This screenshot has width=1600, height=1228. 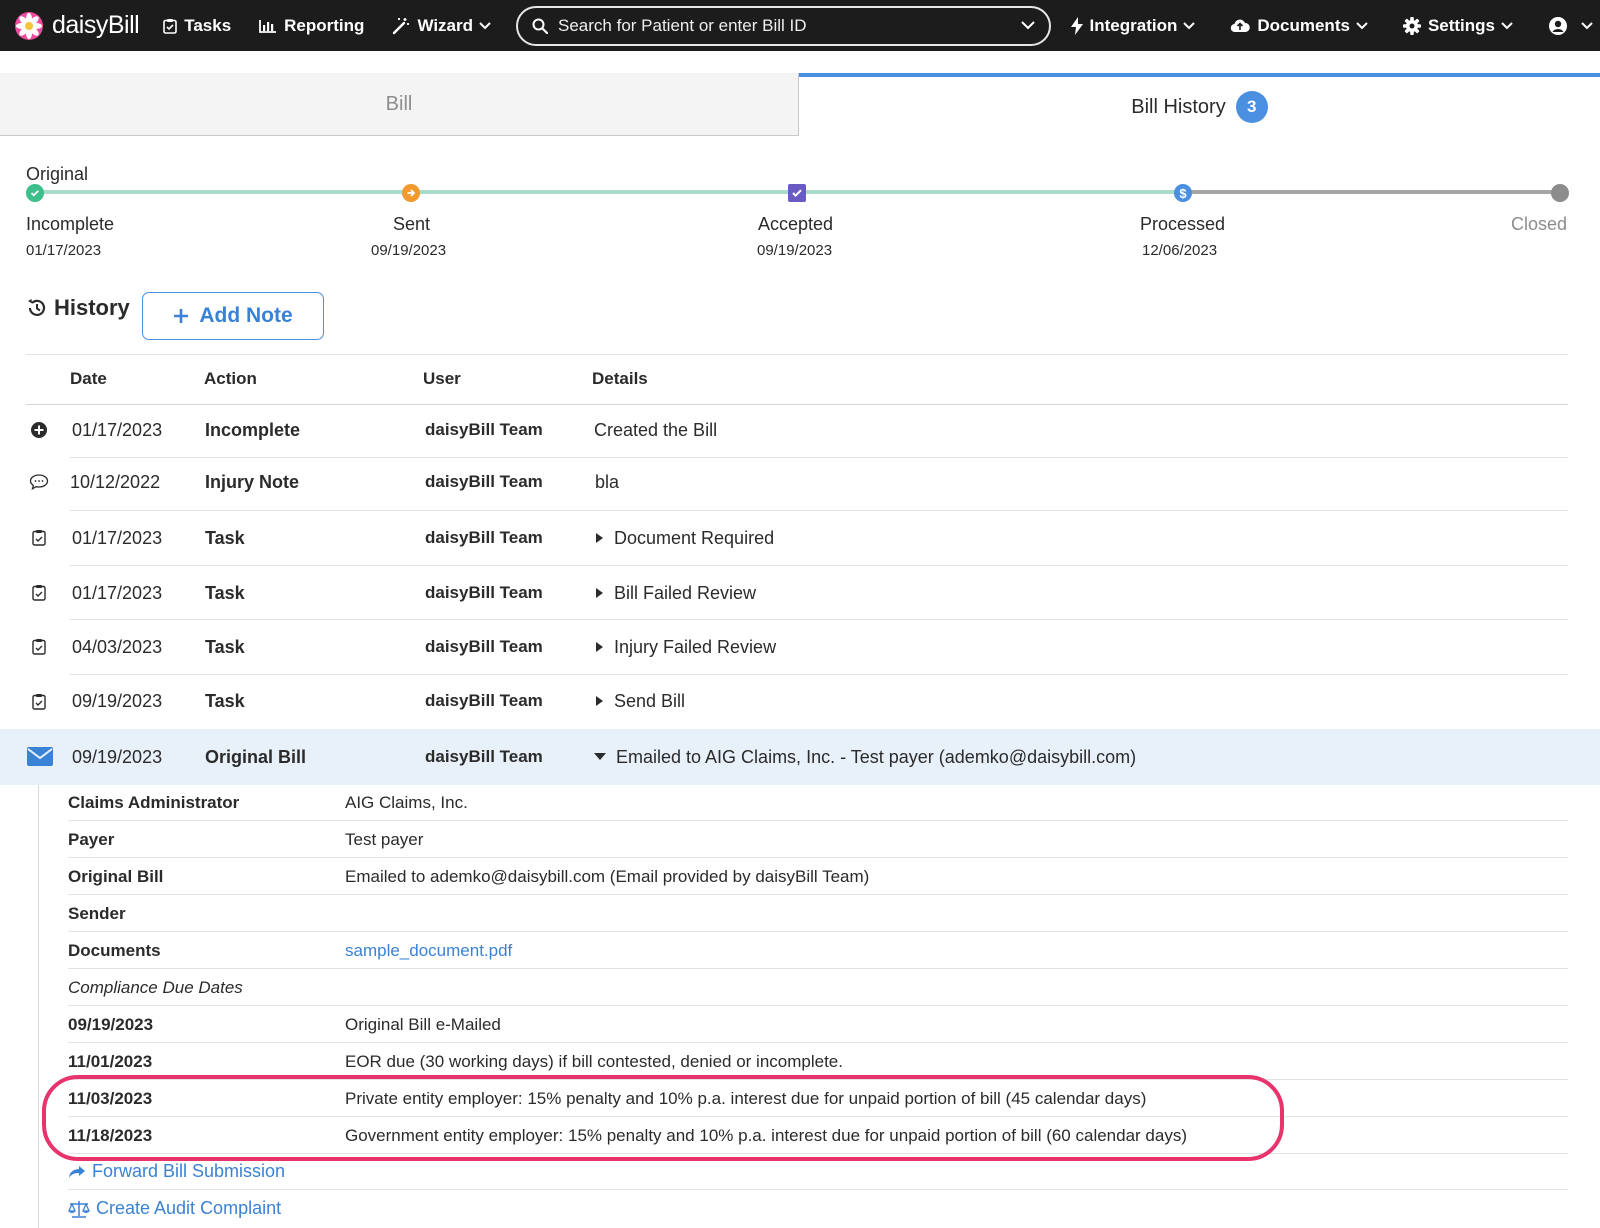 What do you see at coordinates (650, 701) in the screenshot?
I see `row-details-text: Send Bill` at bounding box center [650, 701].